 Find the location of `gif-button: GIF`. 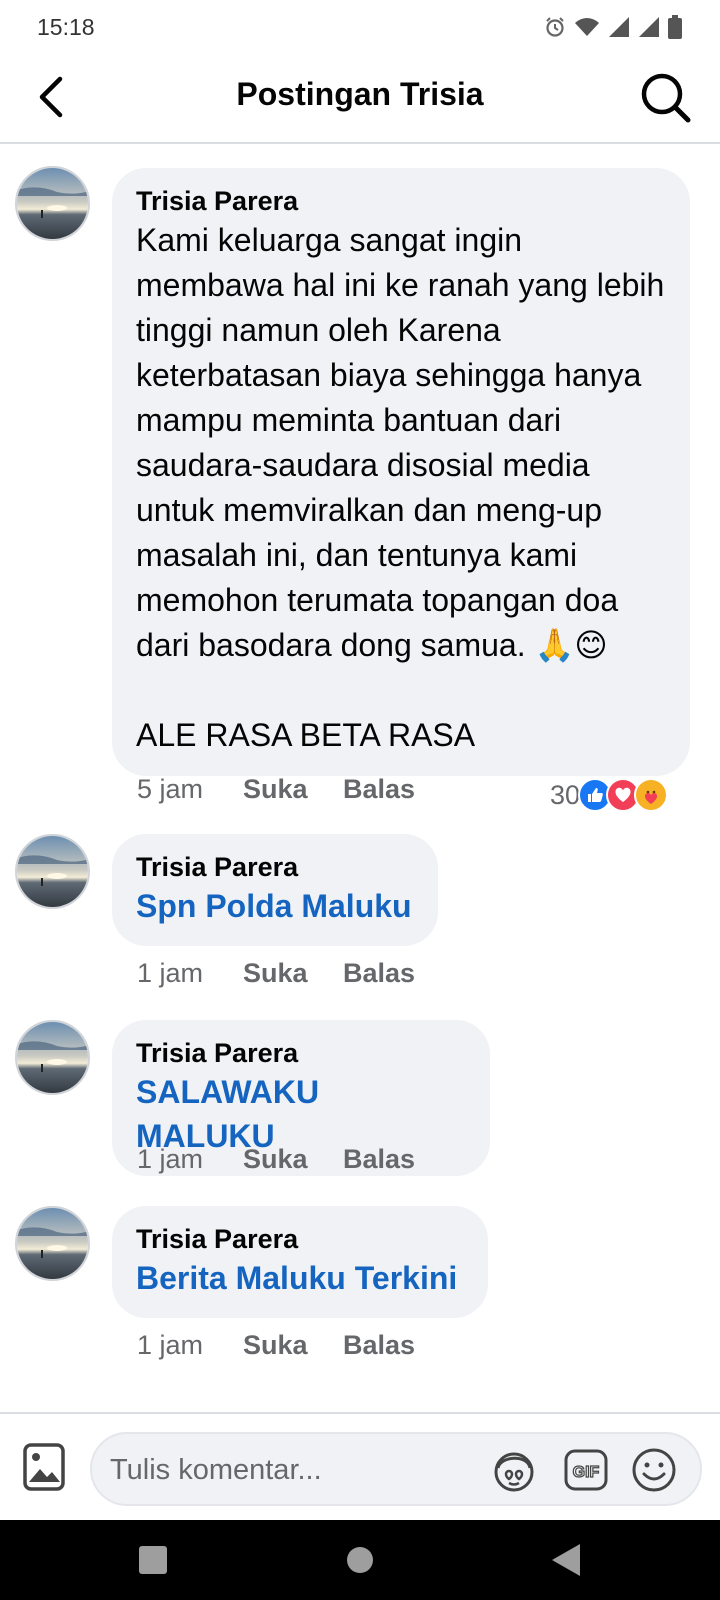

gif-button: GIF is located at coordinates (586, 1470).